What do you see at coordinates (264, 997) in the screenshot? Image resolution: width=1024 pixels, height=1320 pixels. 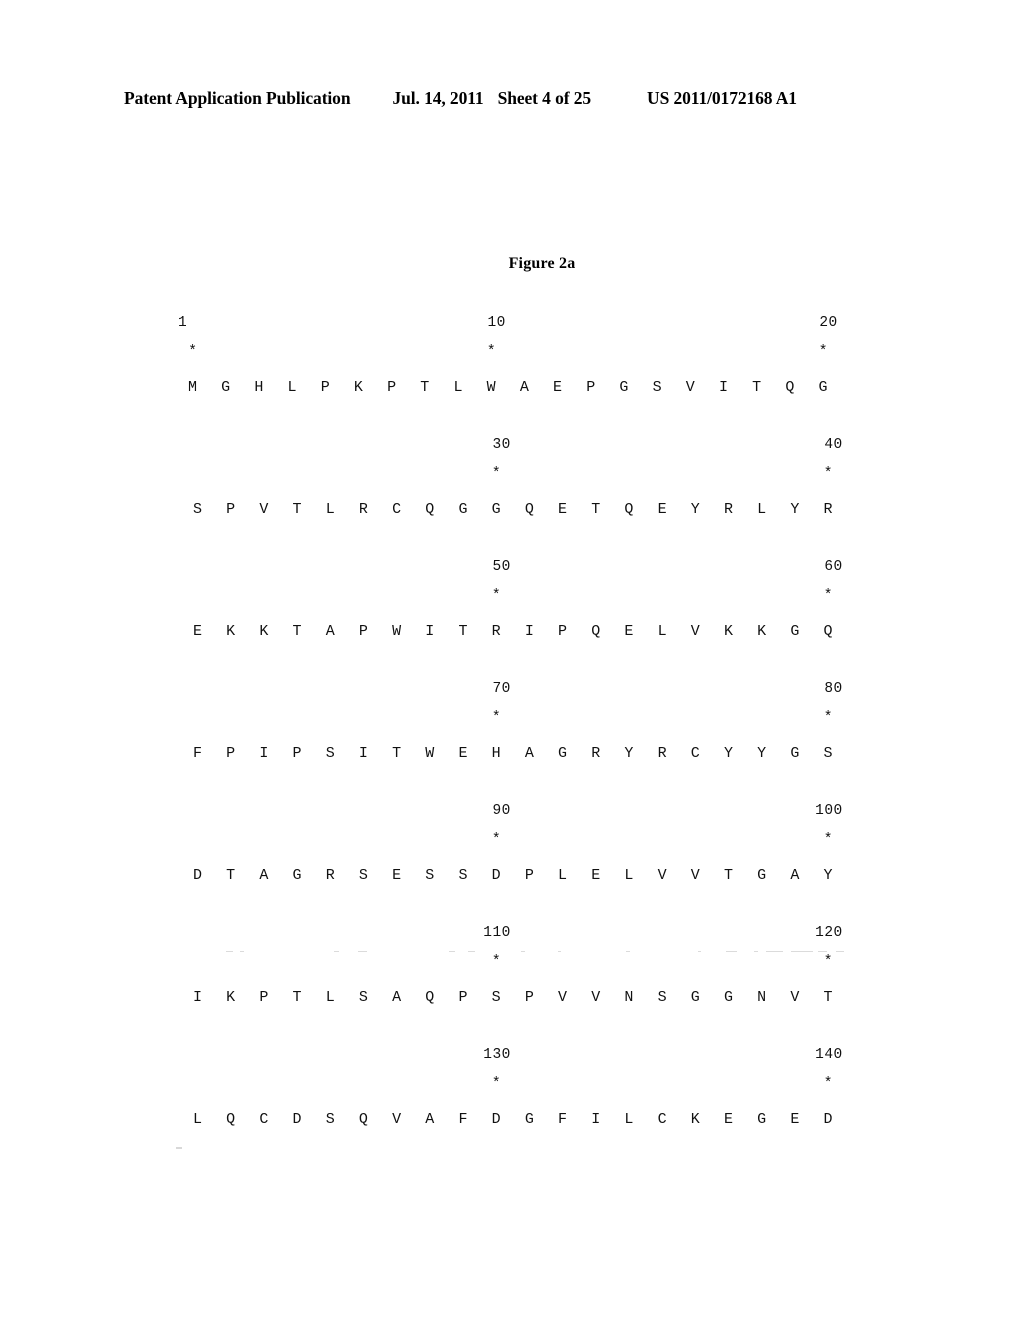 I see `residue-letter: P` at bounding box center [264, 997].